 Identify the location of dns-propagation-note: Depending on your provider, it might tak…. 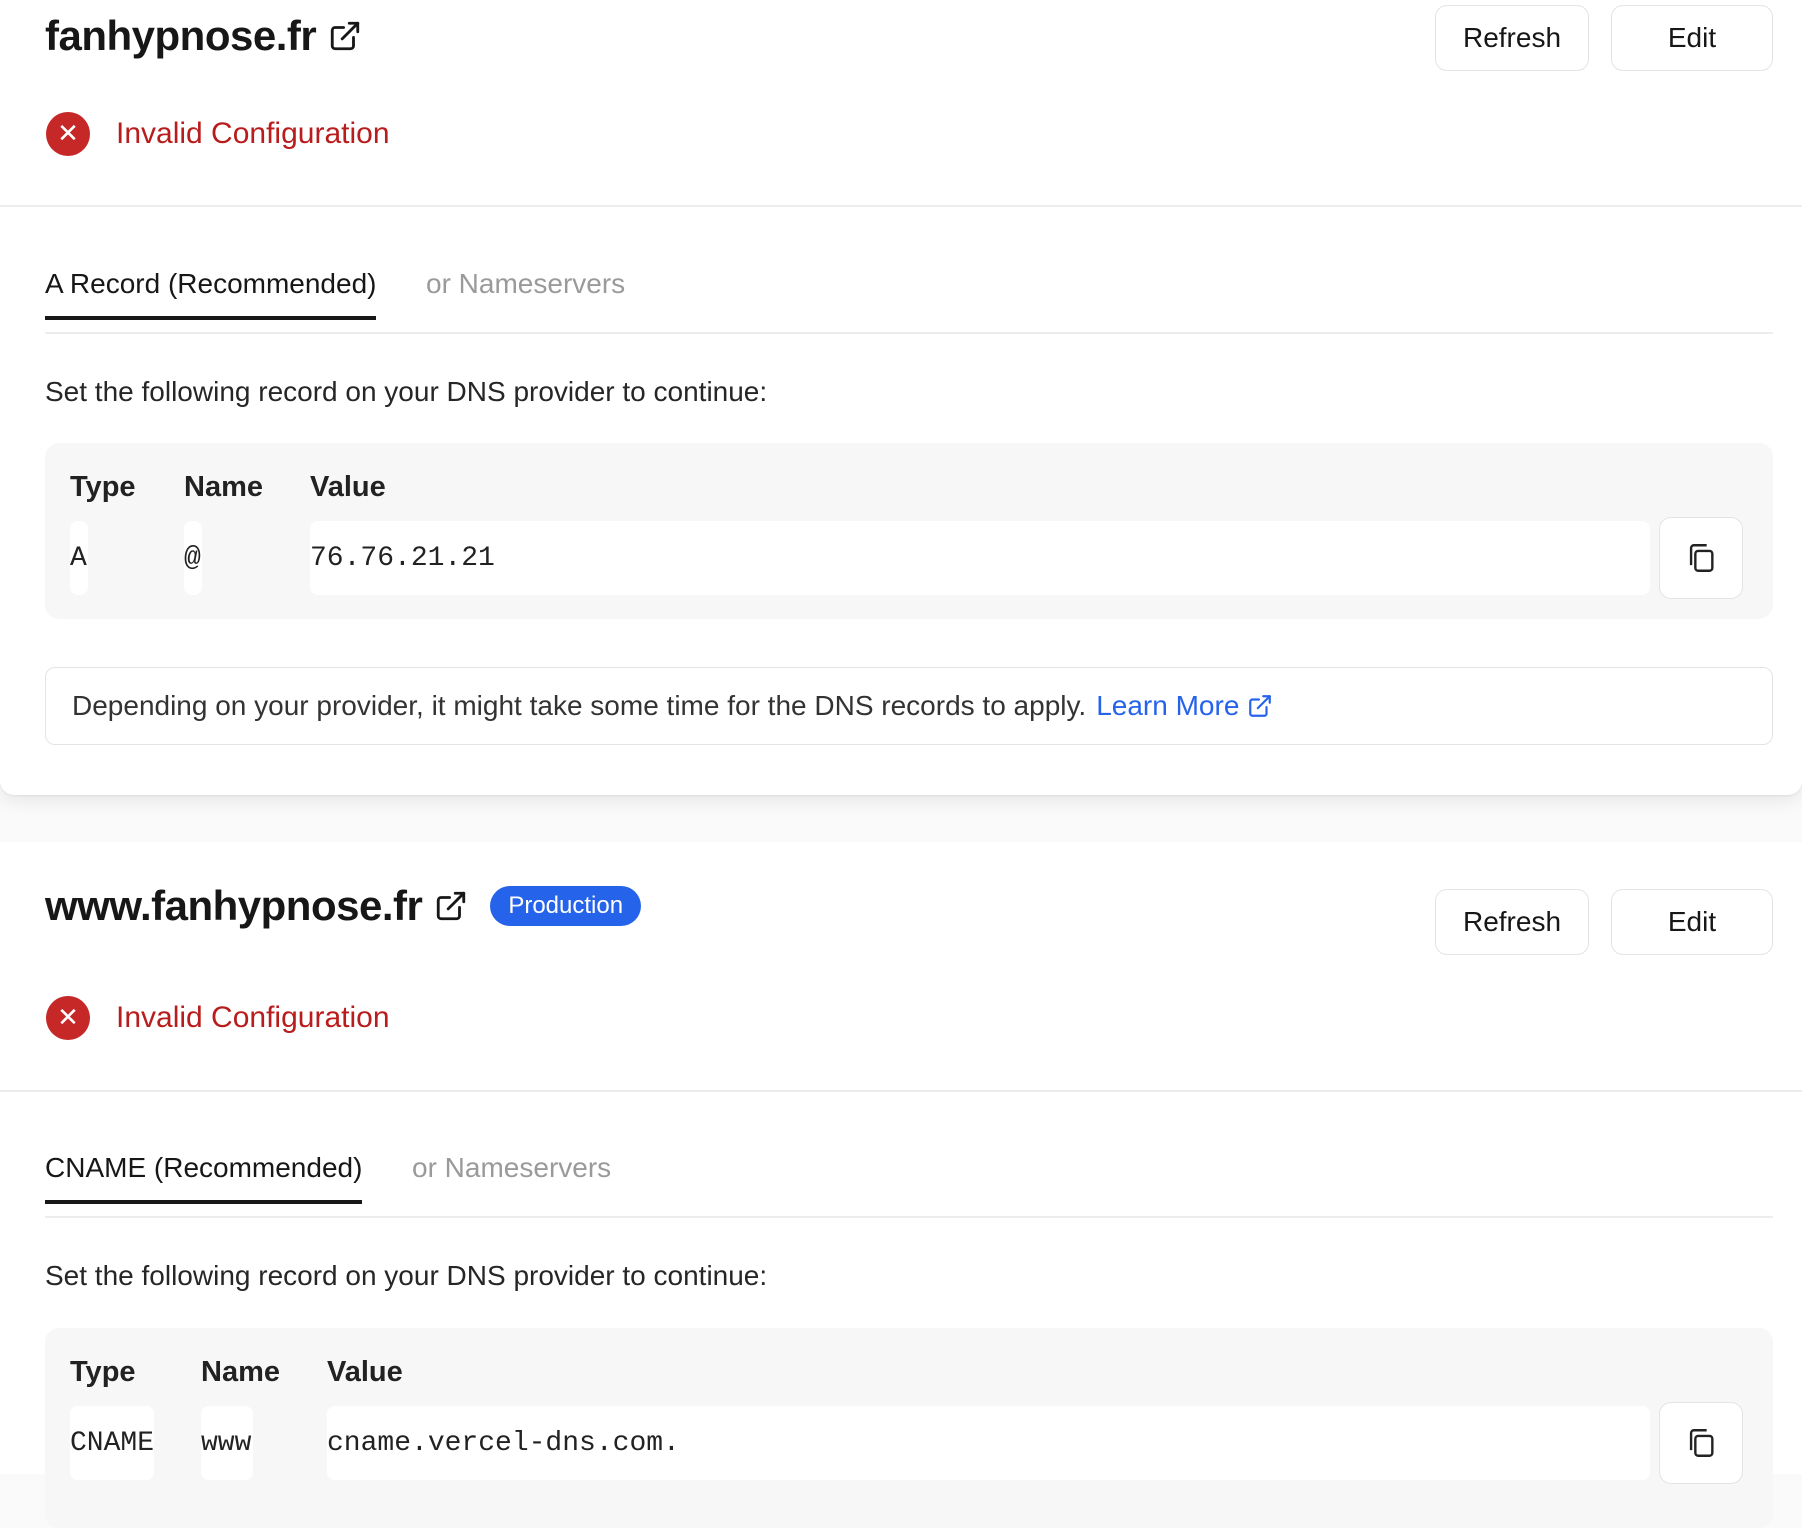
(909, 706).